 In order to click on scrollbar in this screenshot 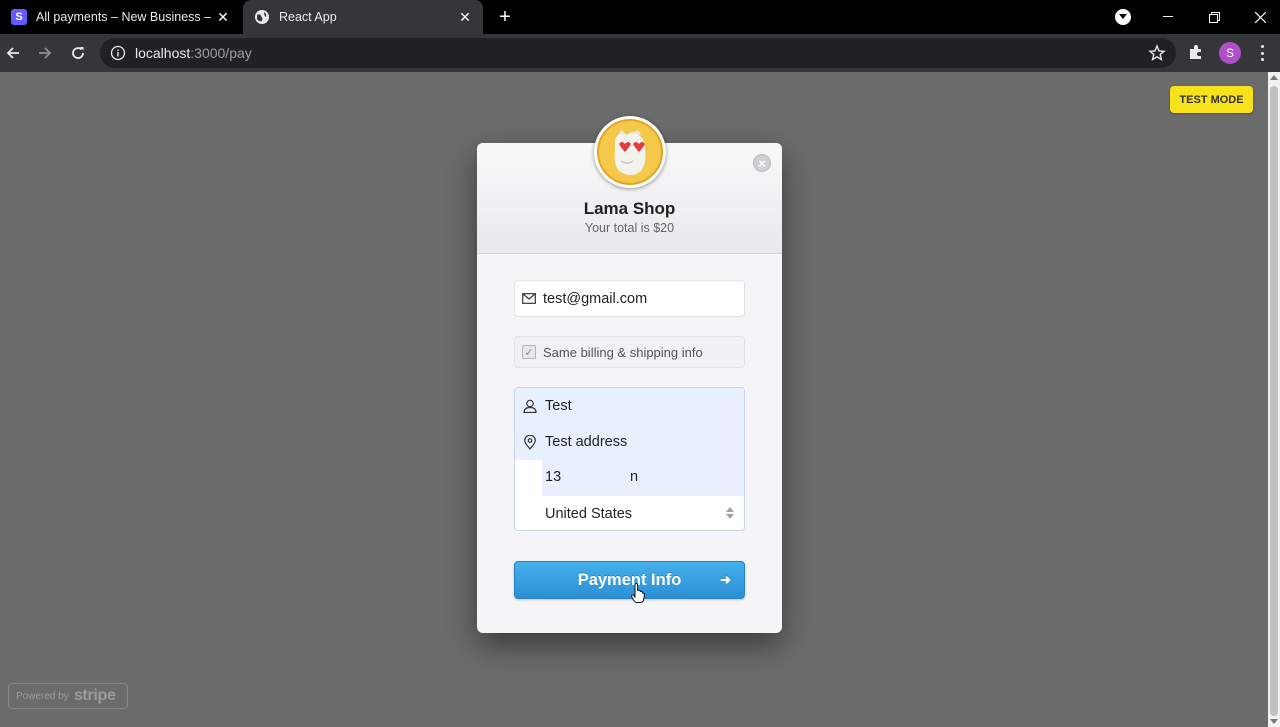, I will do `click(1274, 399)`.